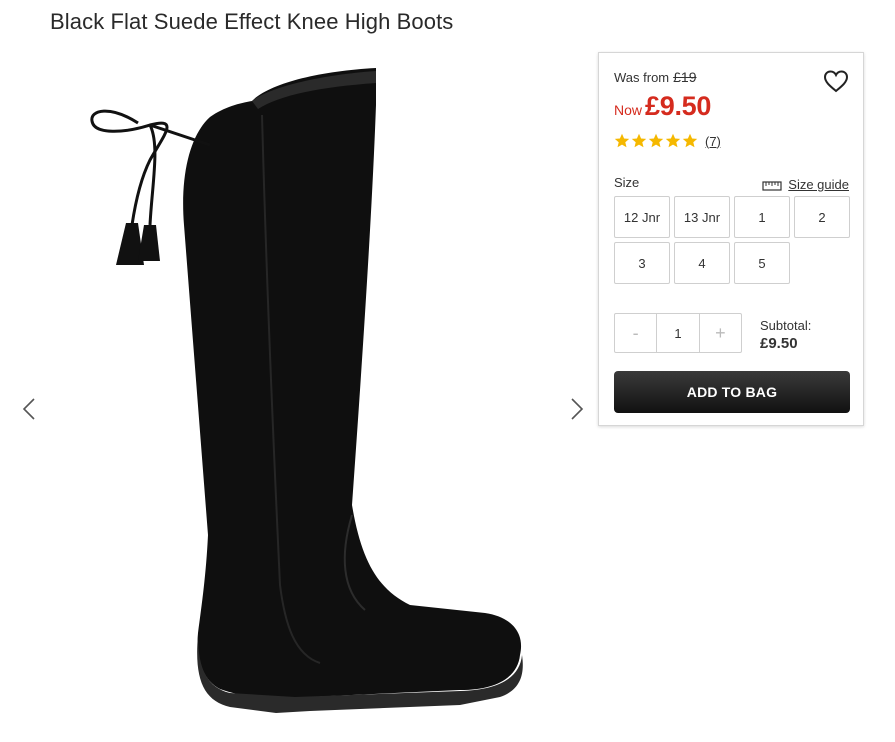  I want to click on size-guide-link: Size guide, so click(805, 184).